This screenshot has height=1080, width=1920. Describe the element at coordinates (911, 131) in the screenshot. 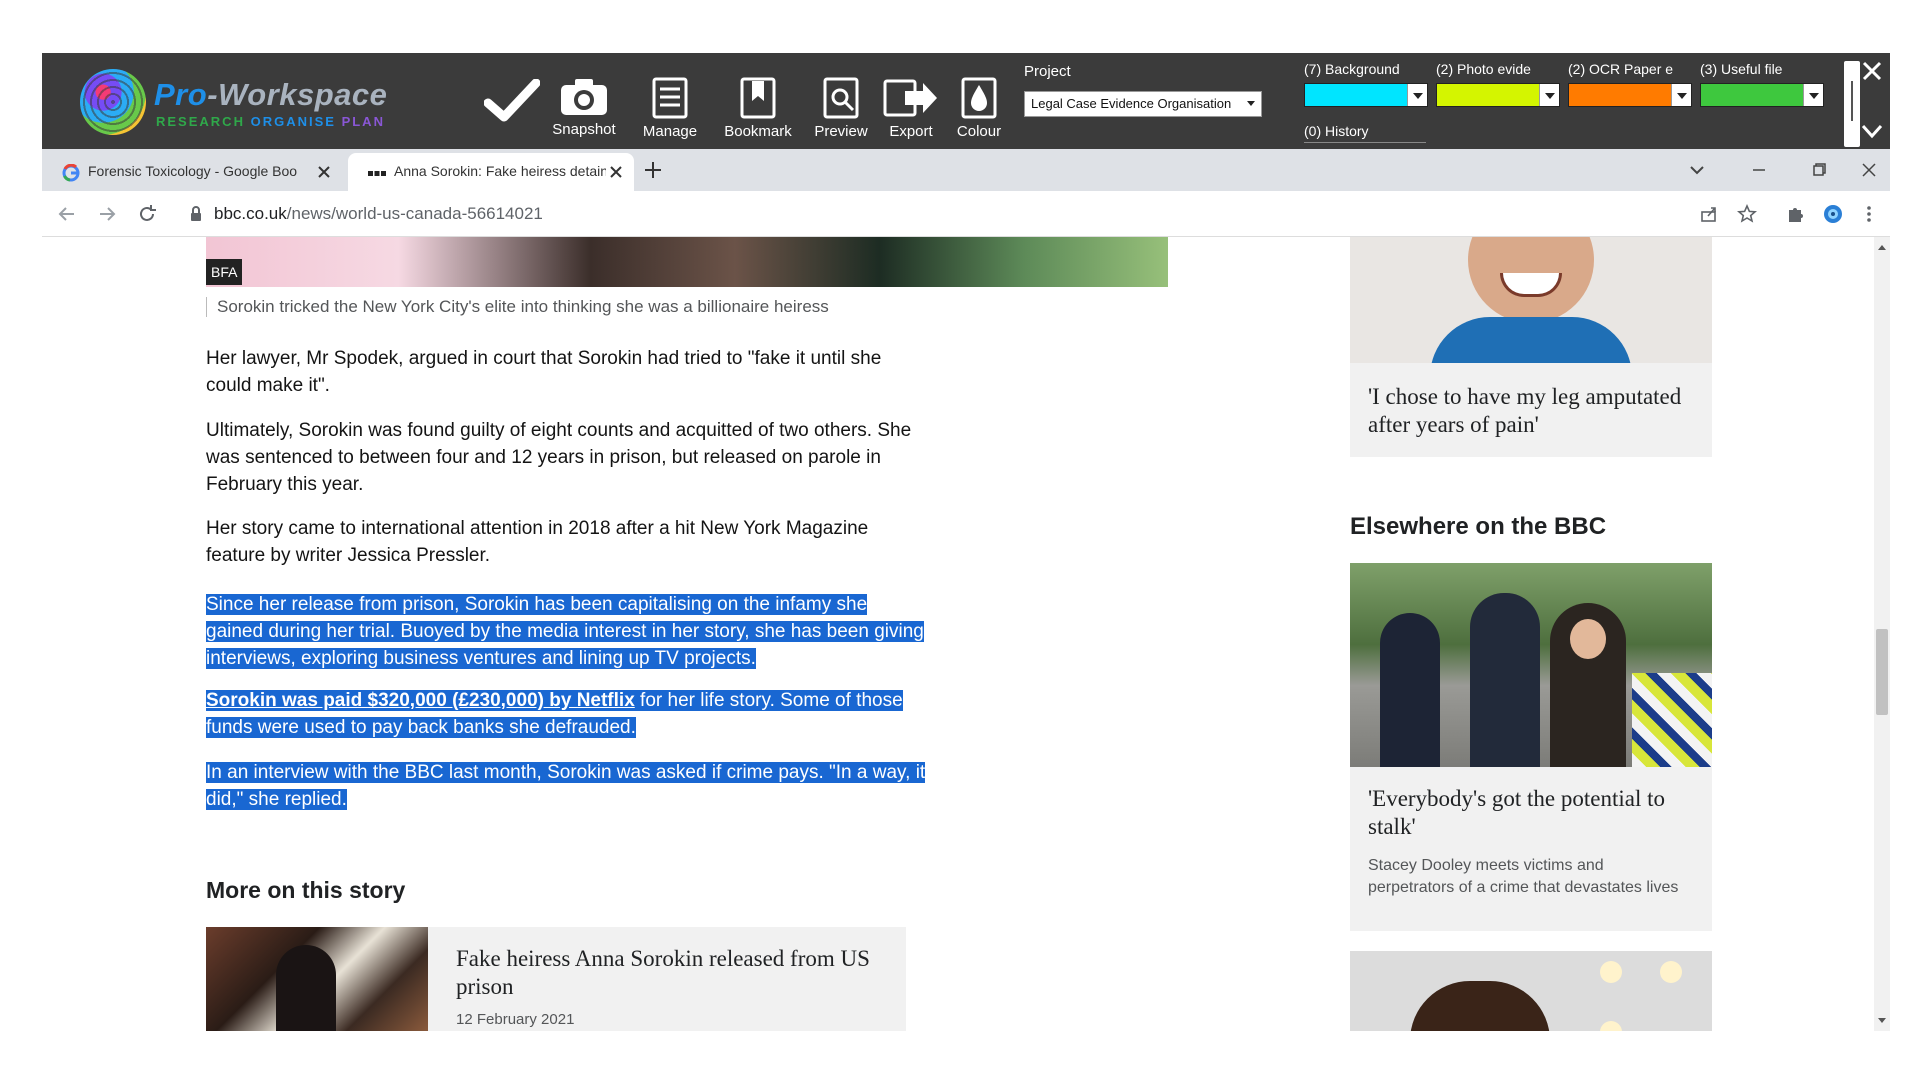

I see `export-label: Export` at that location.